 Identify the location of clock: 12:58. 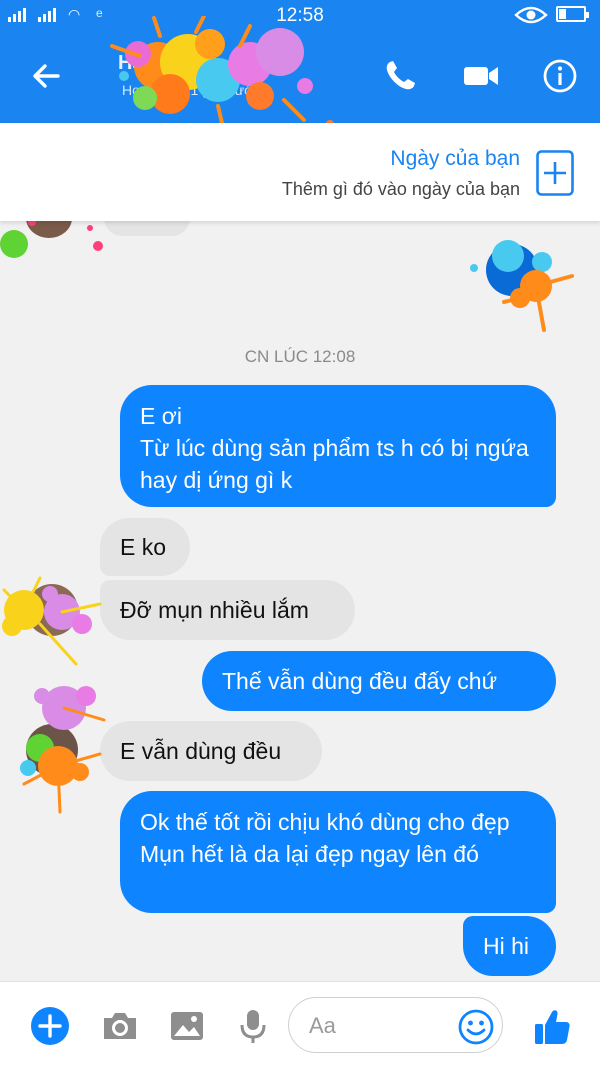
(300, 15).